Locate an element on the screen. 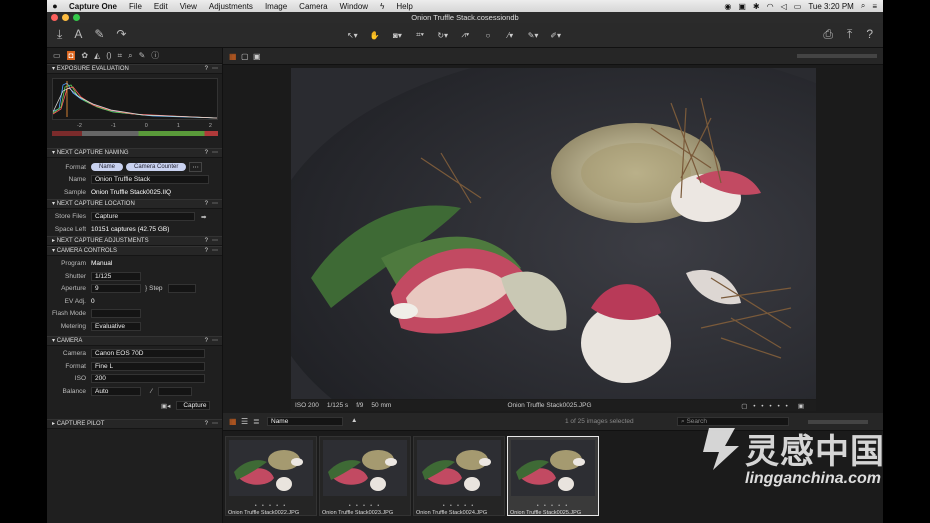  section-next-capture-naming: ▾ NEXT CAPTURE NAMING? ⋯ is located at coordinates (134, 153).